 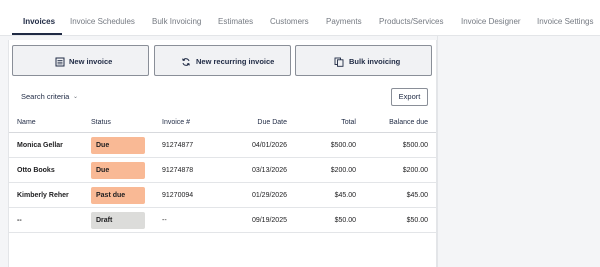 I want to click on bulk-invoicing-button: Bulk invoicing, so click(x=363, y=60).